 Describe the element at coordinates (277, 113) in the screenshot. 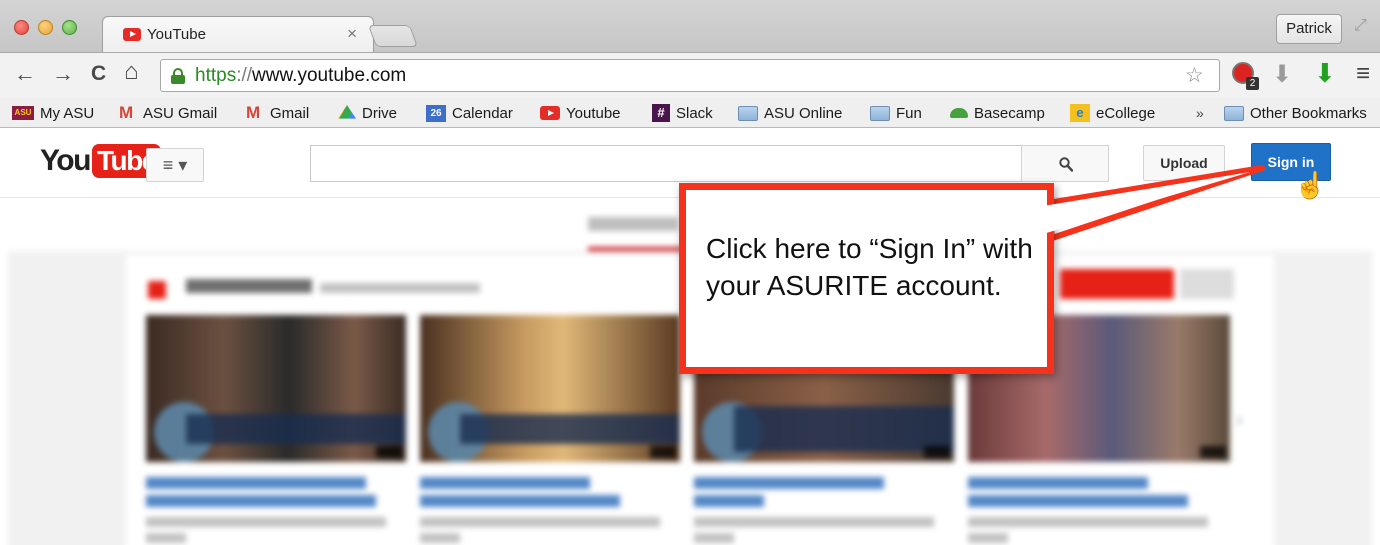

I see `bookmark-gmail: M Gmail` at that location.